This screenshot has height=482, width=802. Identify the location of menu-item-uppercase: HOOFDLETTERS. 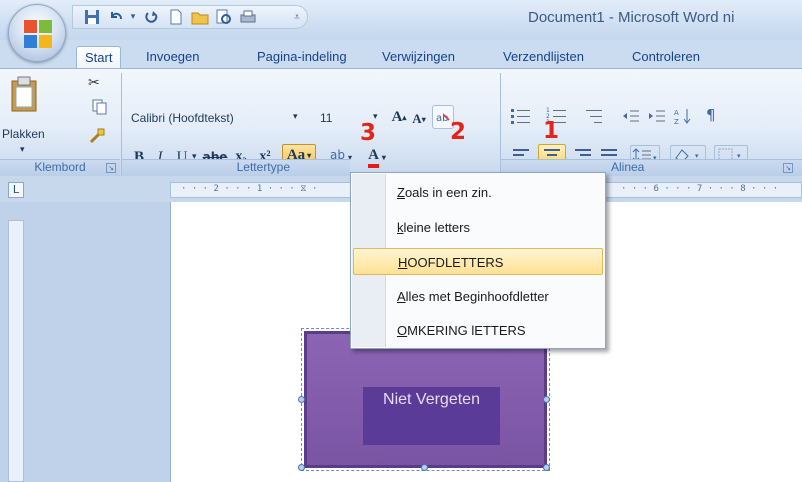
(478, 261).